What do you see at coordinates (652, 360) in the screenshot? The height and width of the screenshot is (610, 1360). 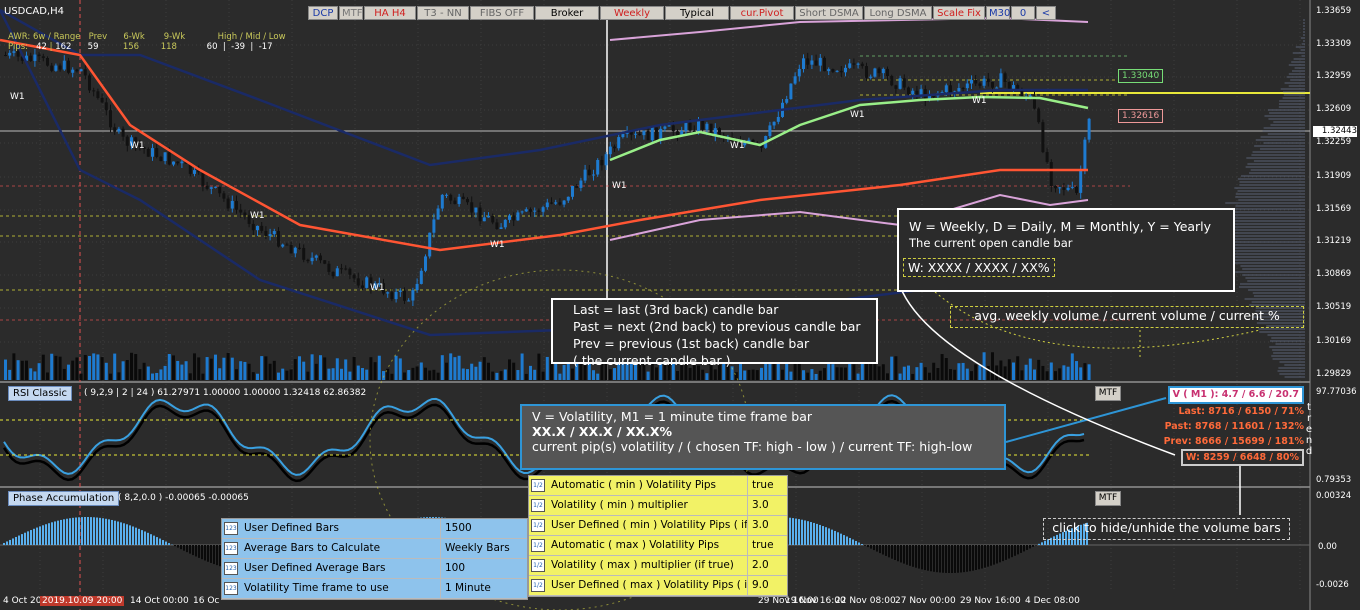 I see `note-current: ( the current candle bar )` at bounding box center [652, 360].